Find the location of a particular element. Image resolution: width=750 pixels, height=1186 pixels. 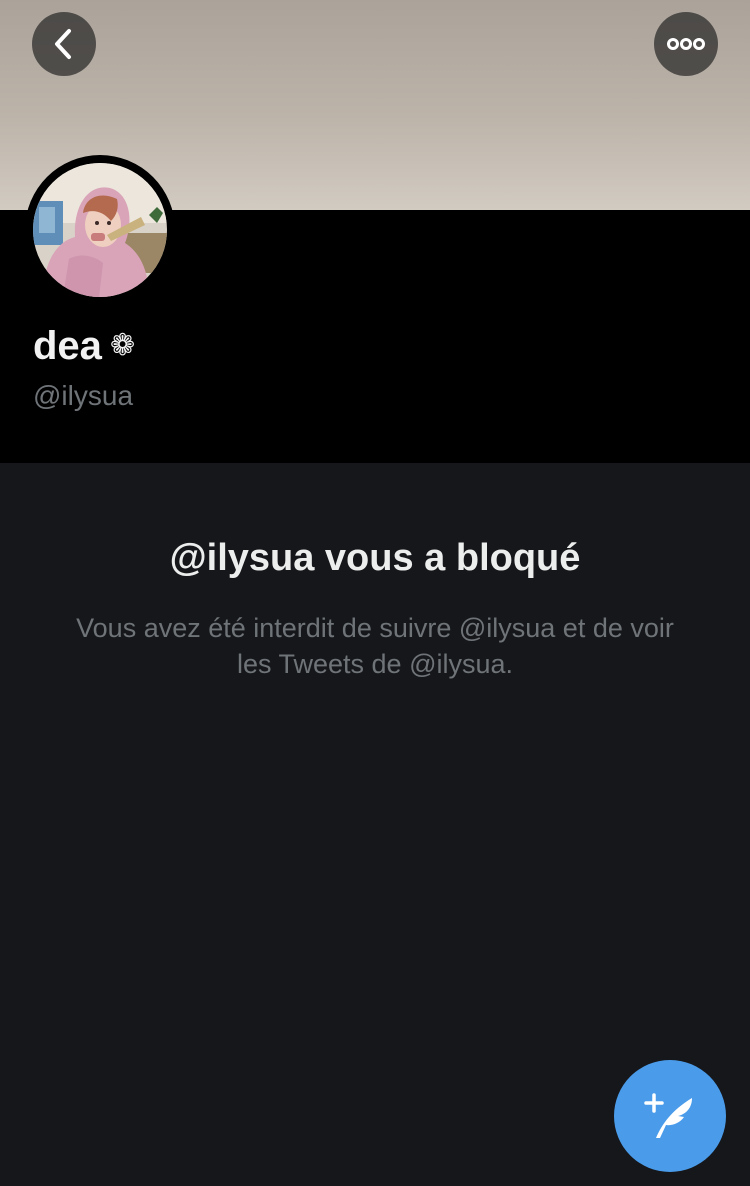

more-options-button is located at coordinates (686, 44).